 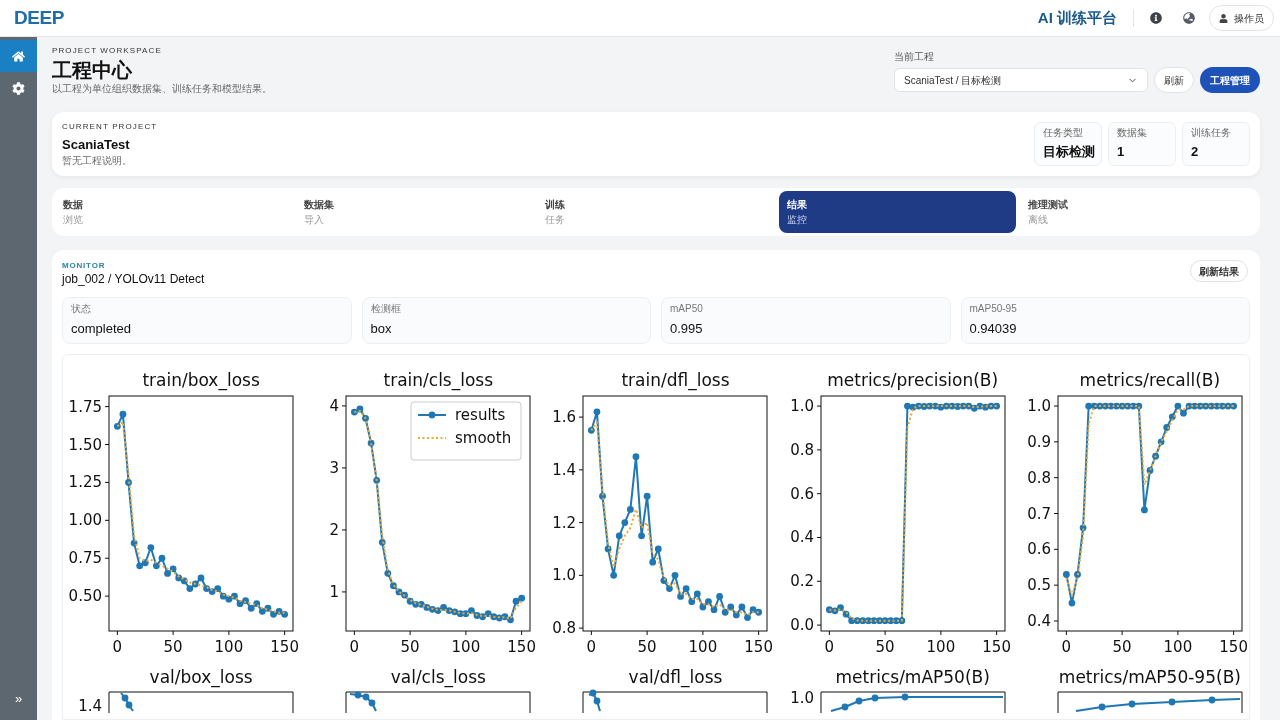 I want to click on platform-title: AI 训练平台, so click(x=1077, y=17).